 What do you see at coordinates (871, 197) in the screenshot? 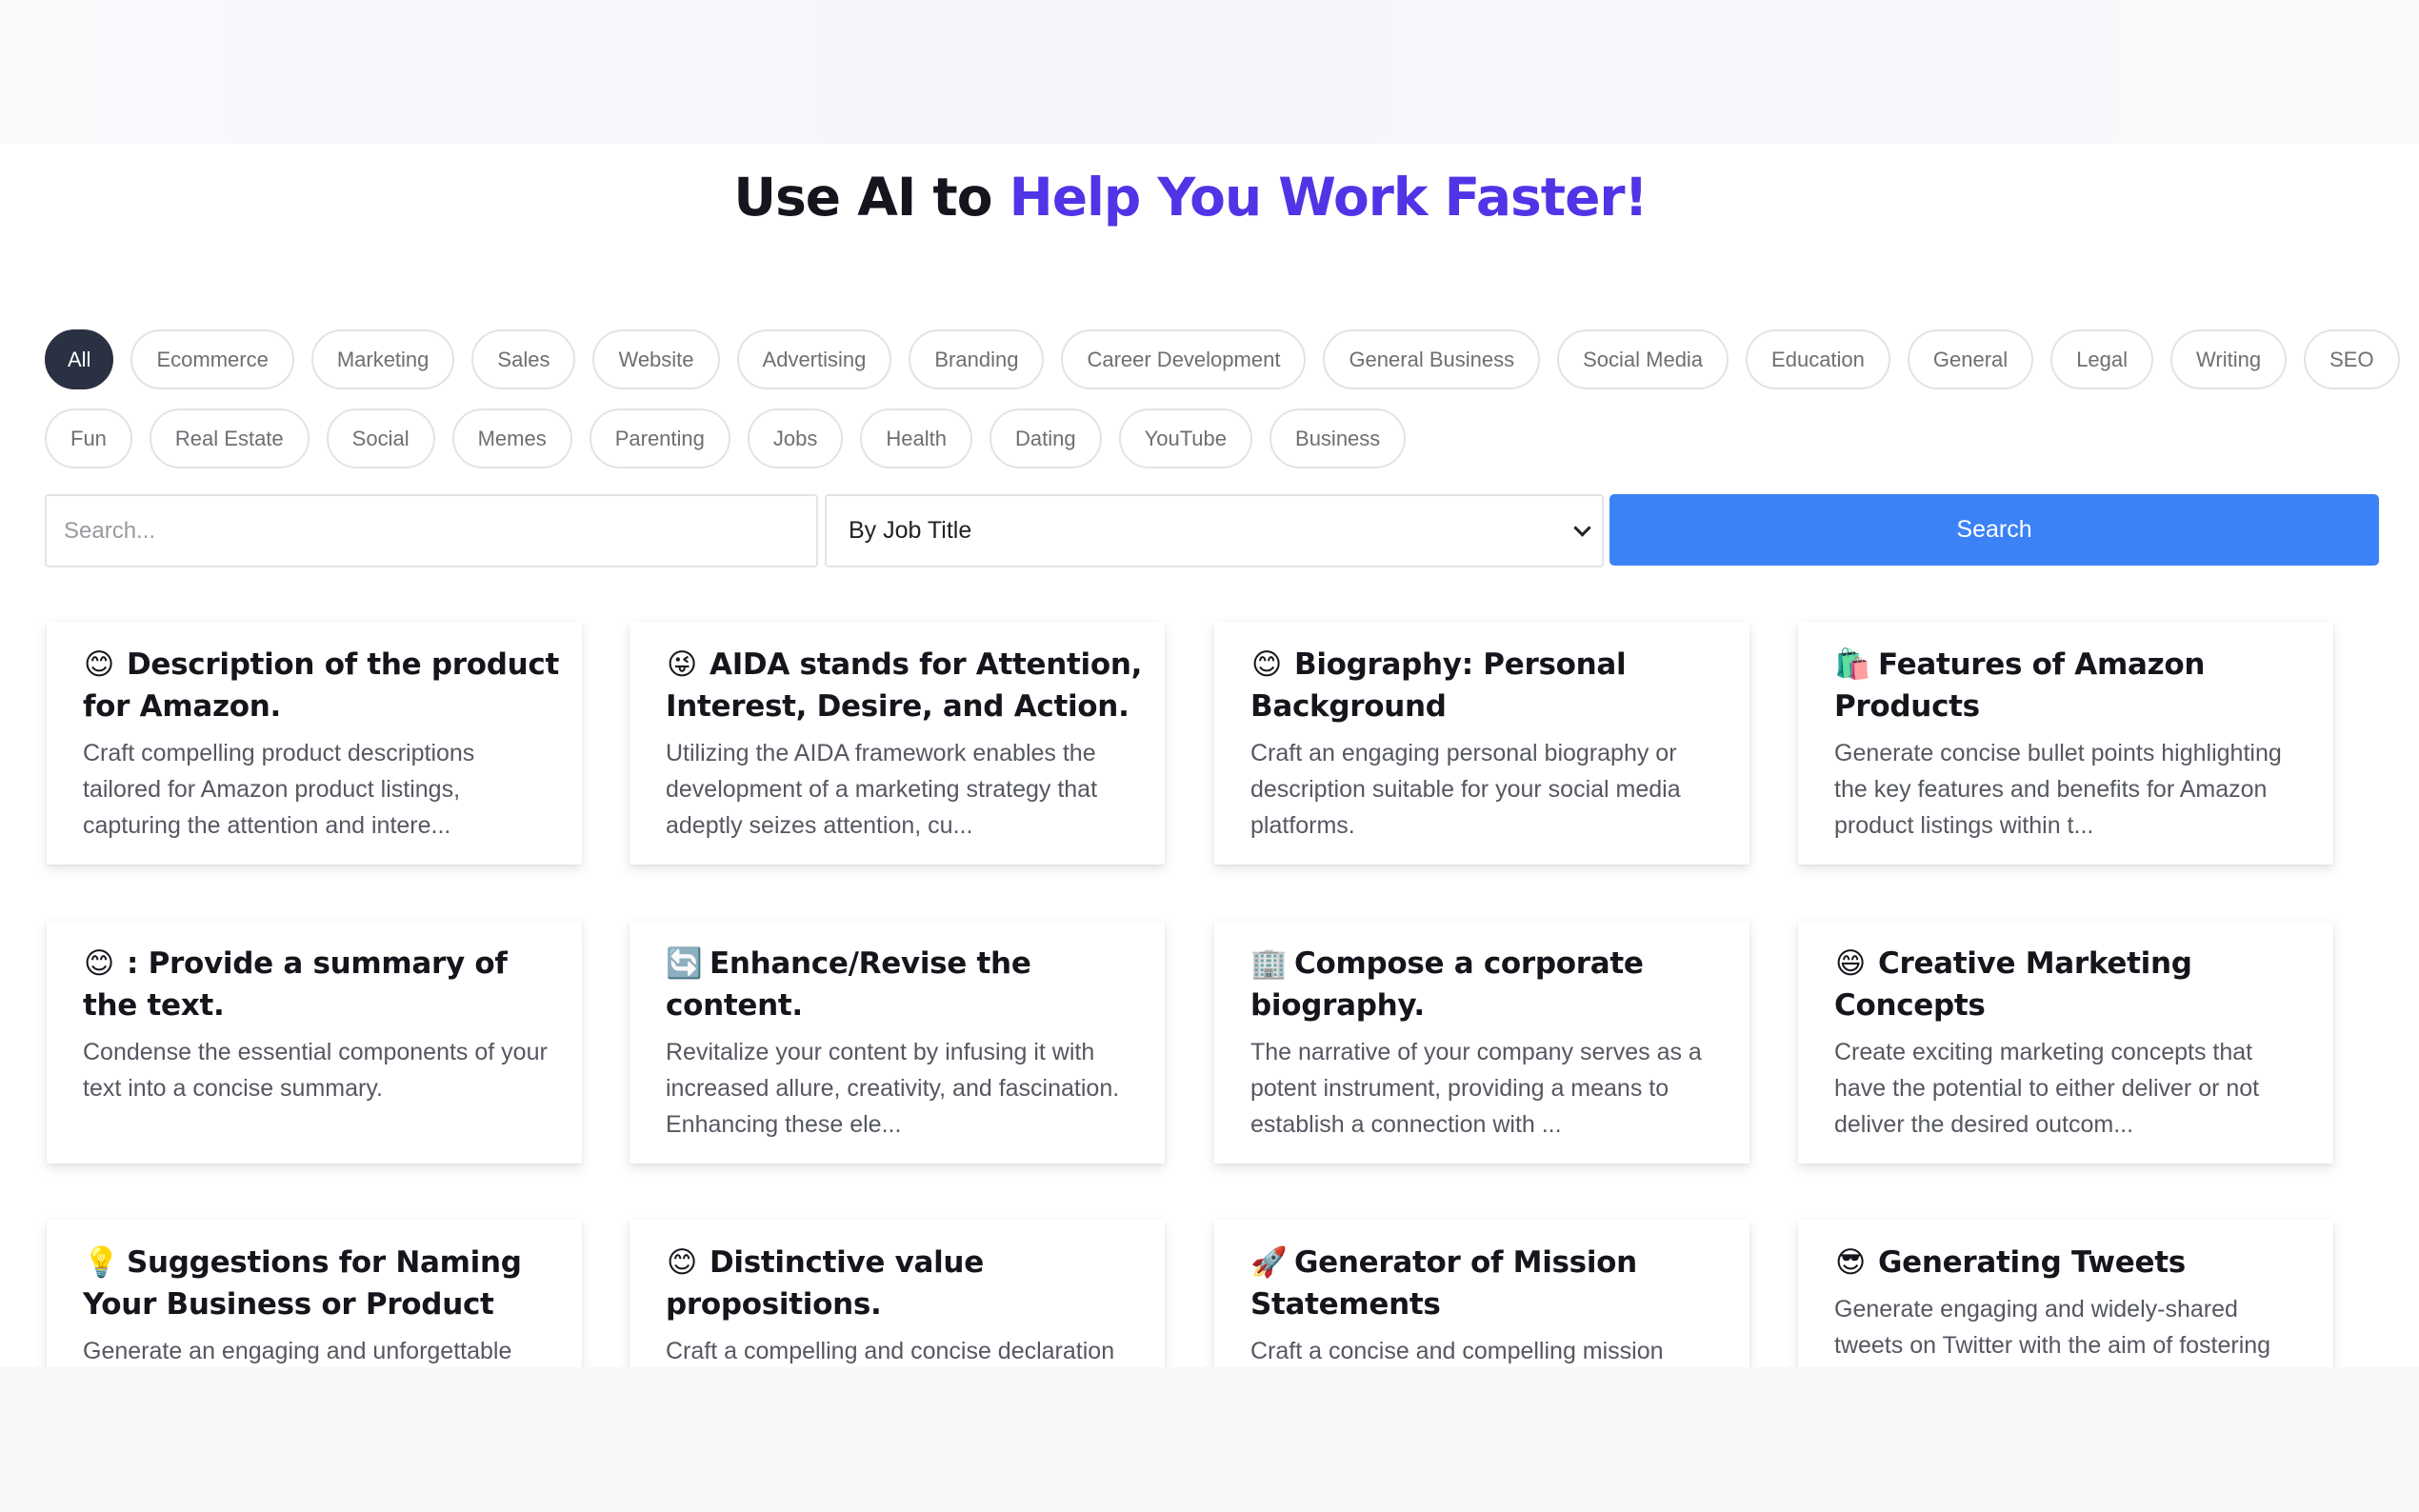
I see `headline-part1: Use AI to` at bounding box center [871, 197].